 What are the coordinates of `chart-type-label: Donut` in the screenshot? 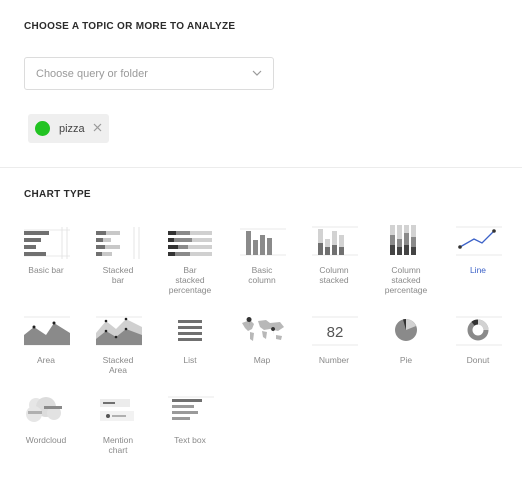 It's located at (478, 360).